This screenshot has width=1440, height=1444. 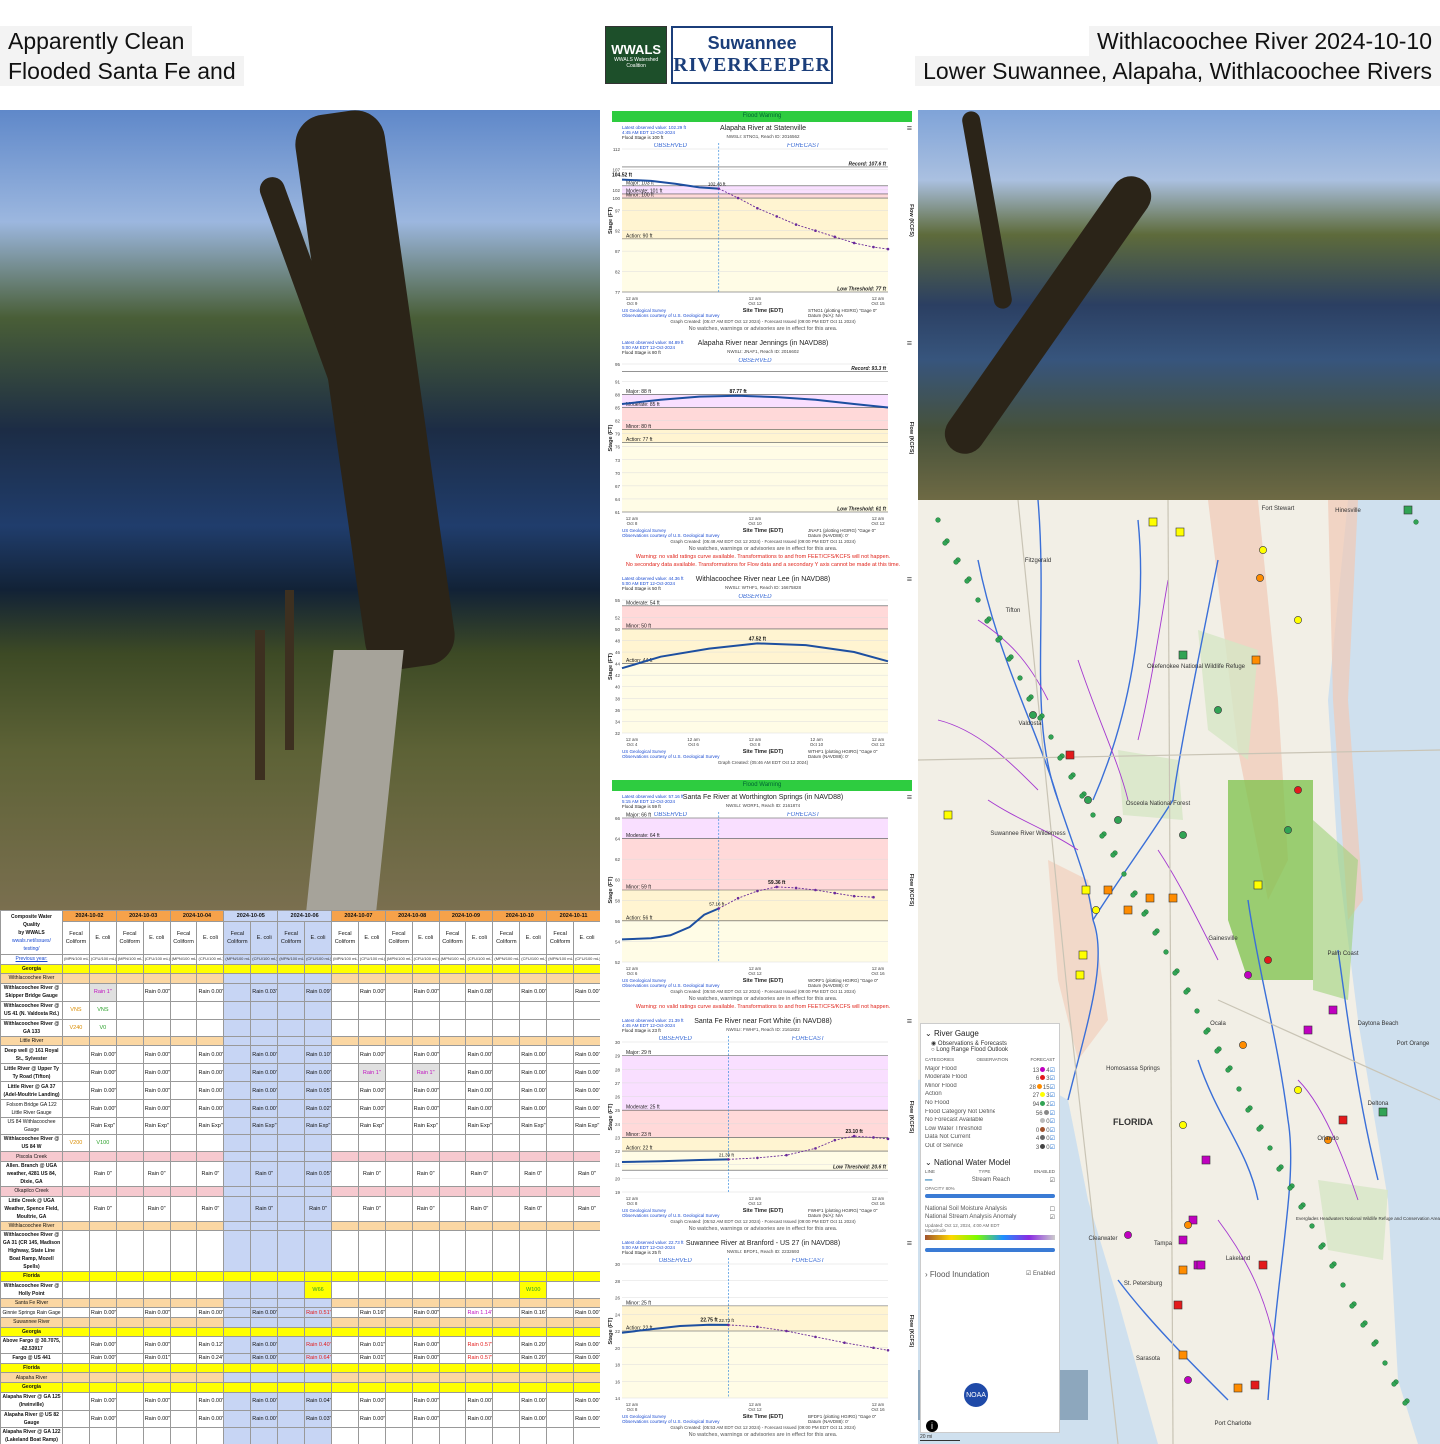 What do you see at coordinates (990, 1181) in the screenshot?
I see `stream-reach-row: ━━ Stream Reach ☑` at bounding box center [990, 1181].